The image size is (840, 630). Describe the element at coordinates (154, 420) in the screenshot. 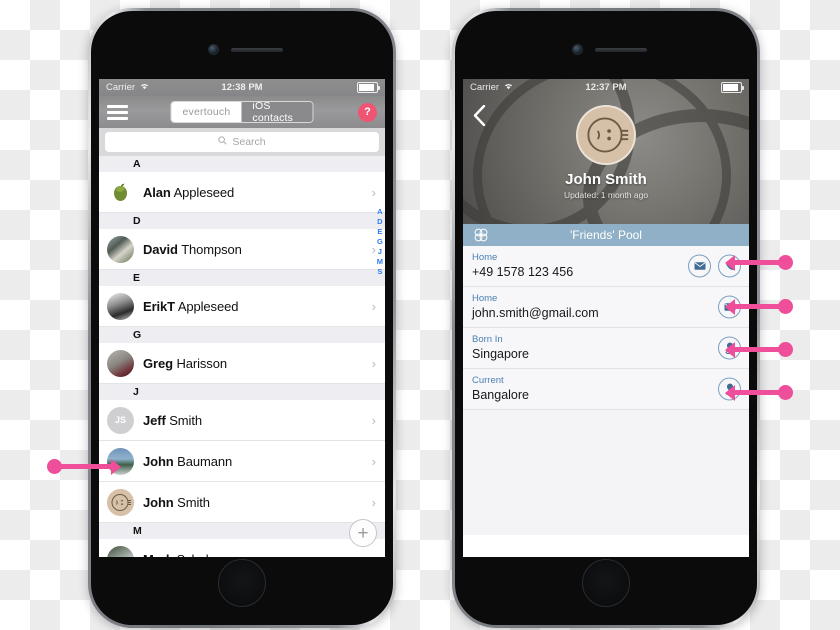

I see `contact-first-name: Jeff` at that location.